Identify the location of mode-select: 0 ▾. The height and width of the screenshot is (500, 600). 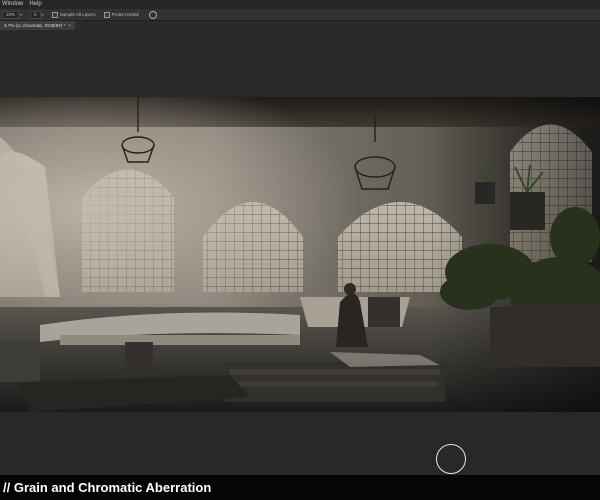
(37, 14).